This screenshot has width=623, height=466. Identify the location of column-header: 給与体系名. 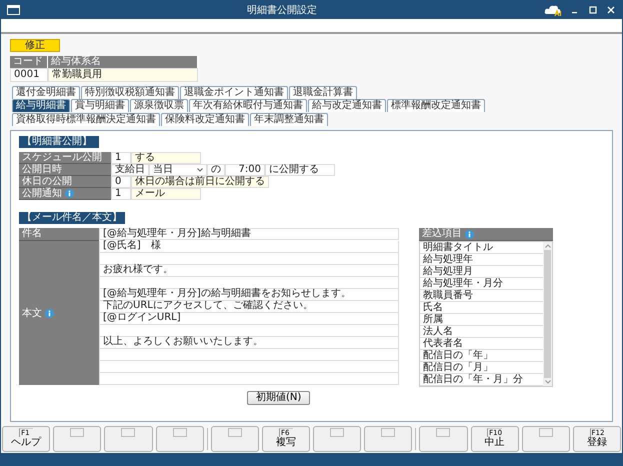
(123, 62).